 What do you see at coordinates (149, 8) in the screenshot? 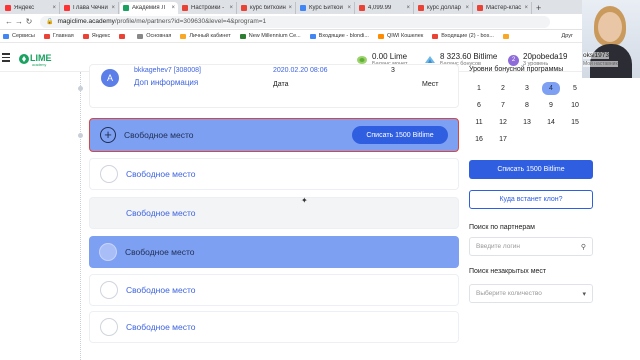
I see `browser-tab: Академия Л ×` at bounding box center [149, 8].